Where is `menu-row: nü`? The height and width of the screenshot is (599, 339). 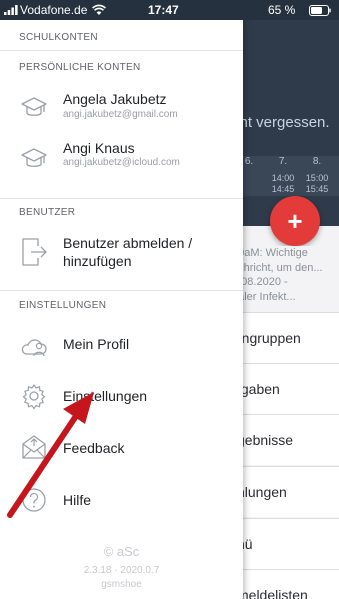
menu-row: nü is located at coordinates (285, 543).